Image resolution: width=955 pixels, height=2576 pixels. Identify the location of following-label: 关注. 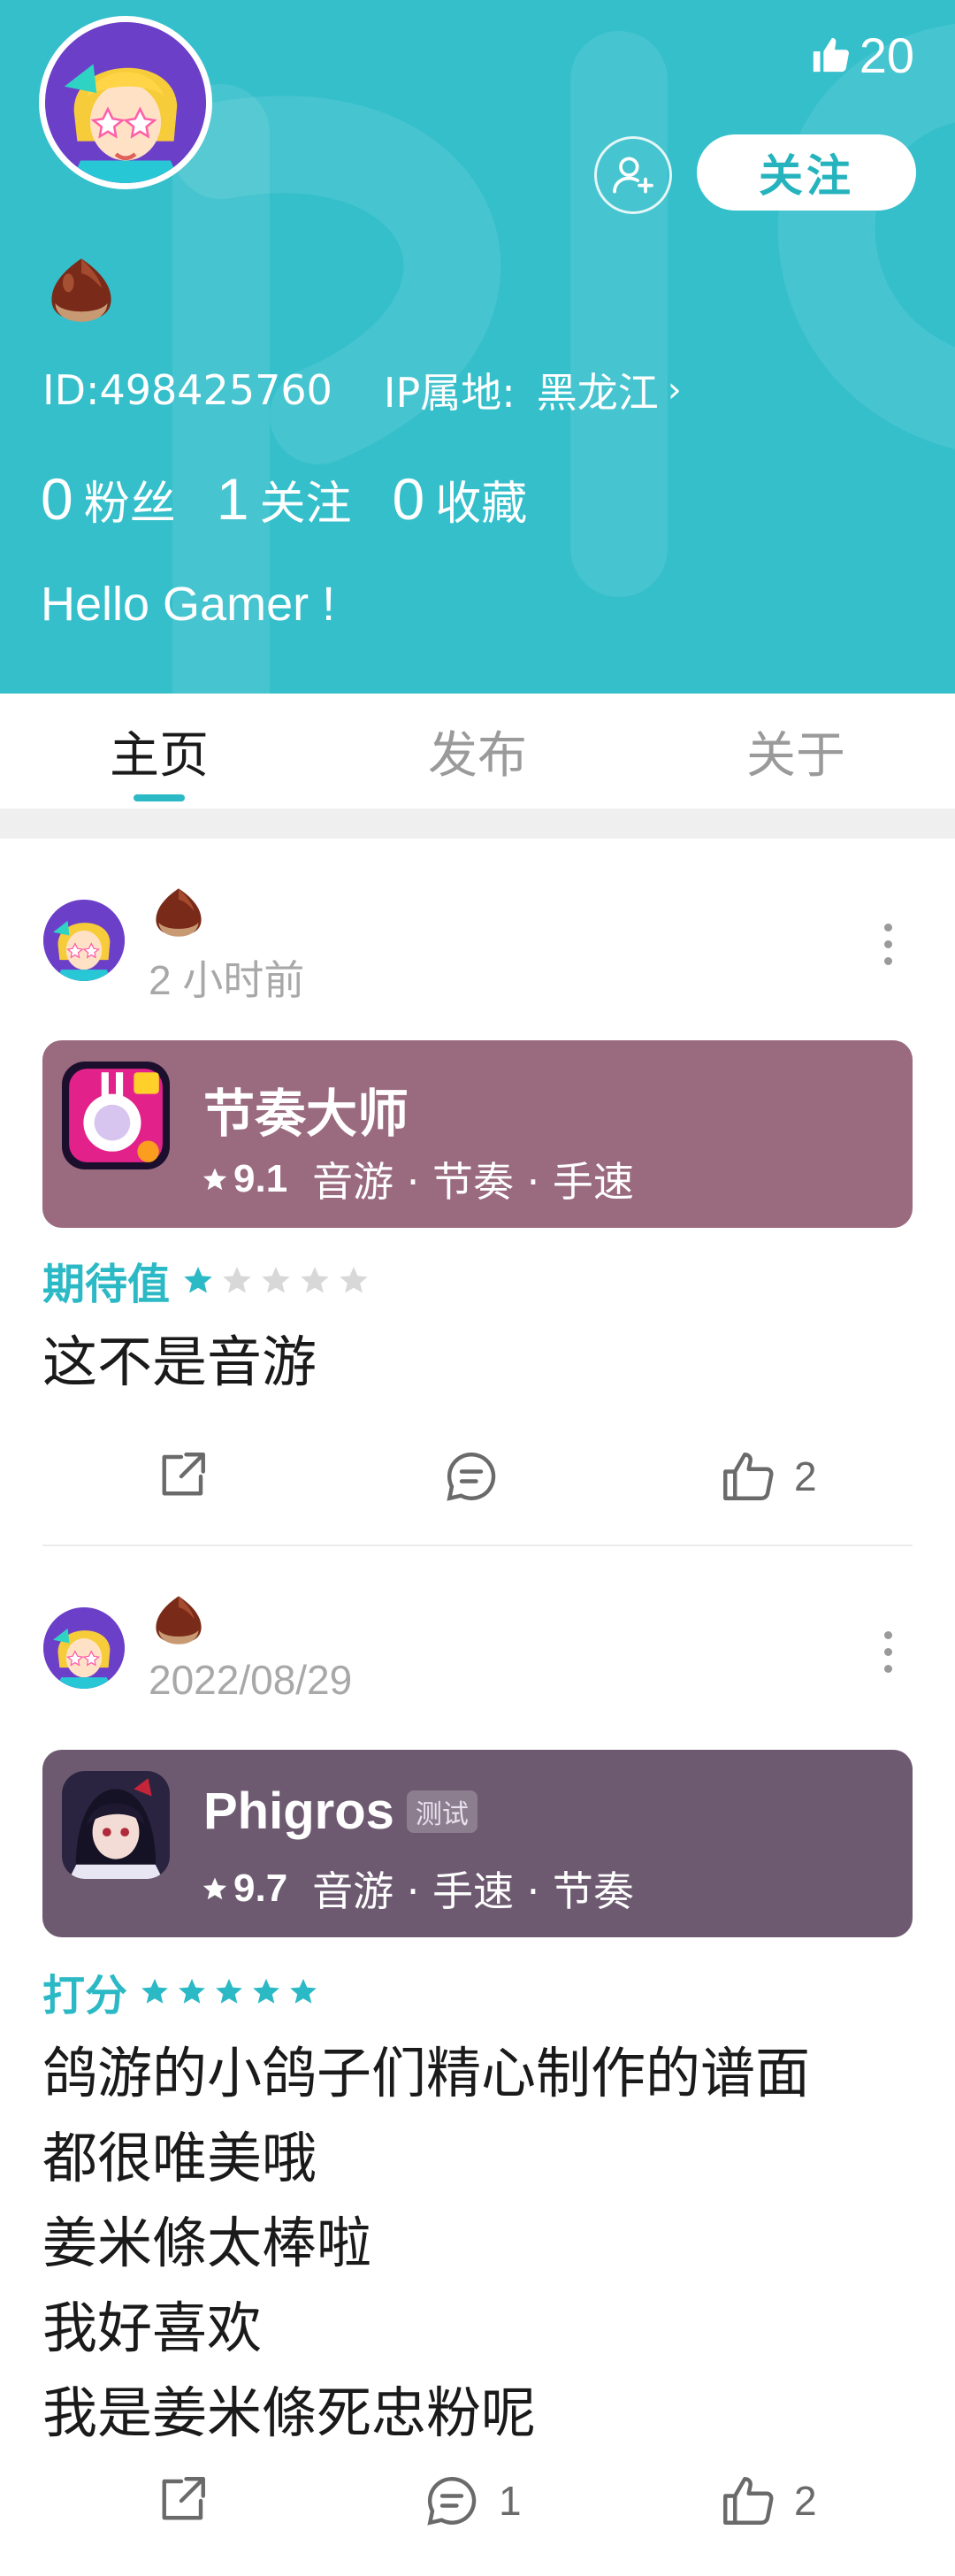
(305, 499).